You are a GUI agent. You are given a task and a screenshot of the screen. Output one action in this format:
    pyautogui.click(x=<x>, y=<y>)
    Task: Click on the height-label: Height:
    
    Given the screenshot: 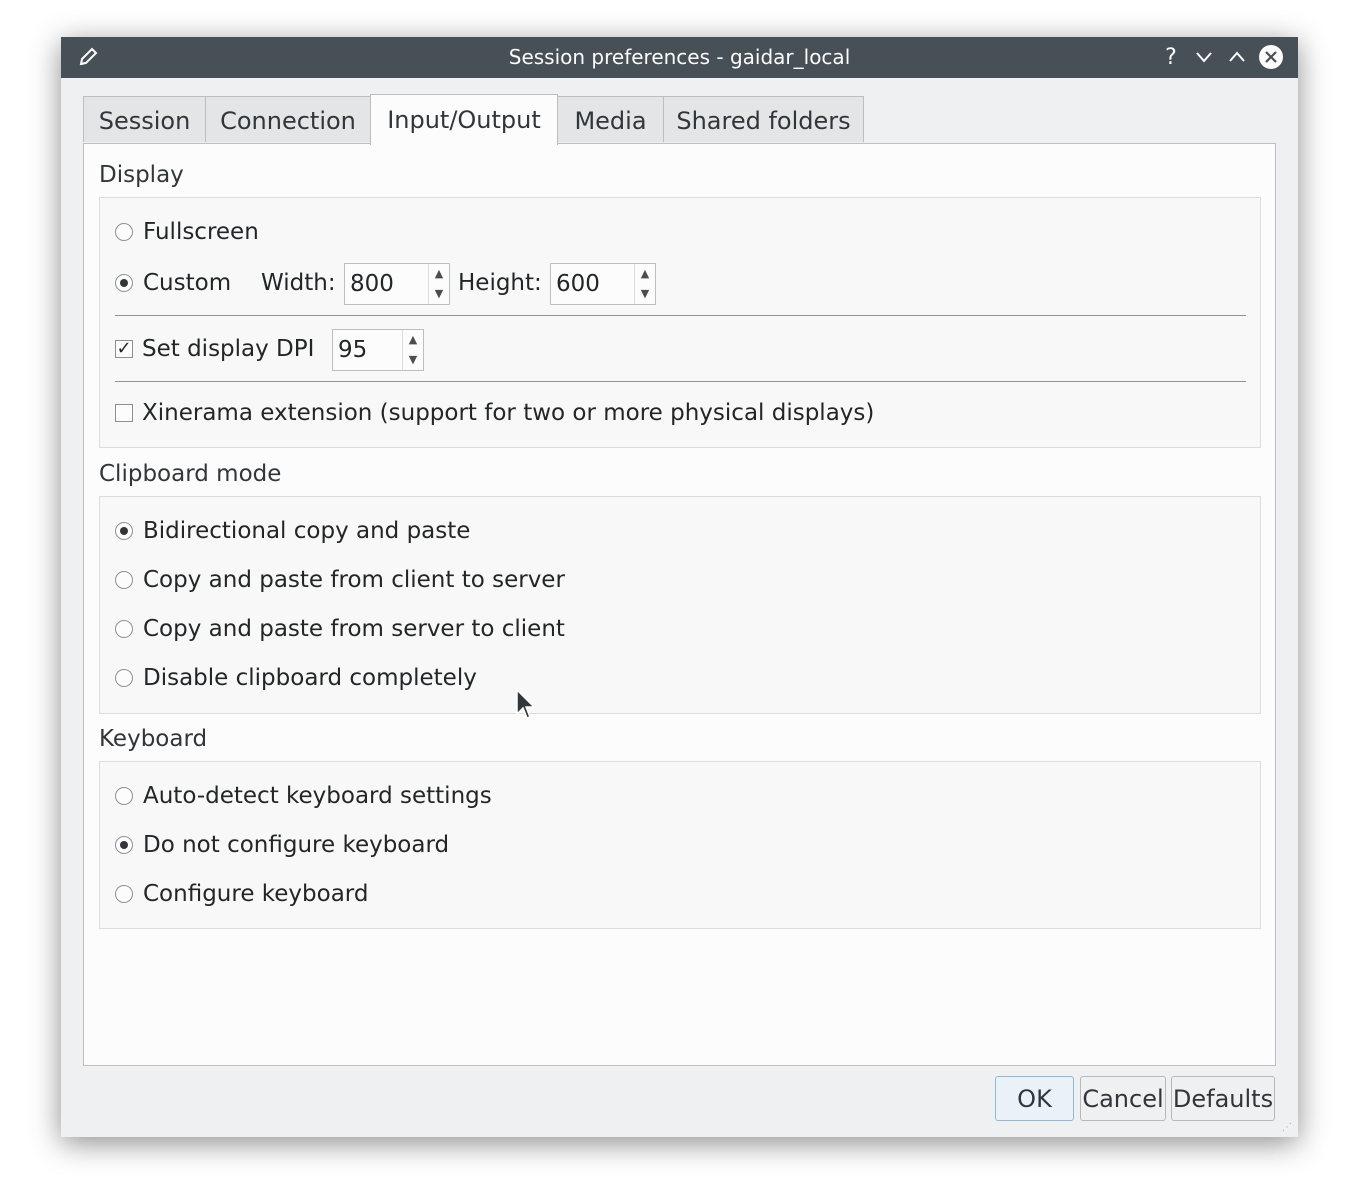 What is the action you would take?
    pyautogui.click(x=500, y=283)
    